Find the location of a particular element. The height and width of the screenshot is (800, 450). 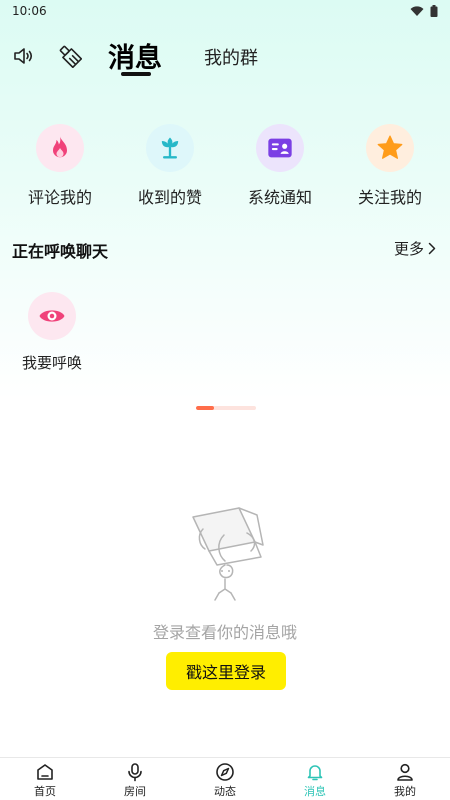

nav-feed: 动态 is located at coordinates (225, 779).